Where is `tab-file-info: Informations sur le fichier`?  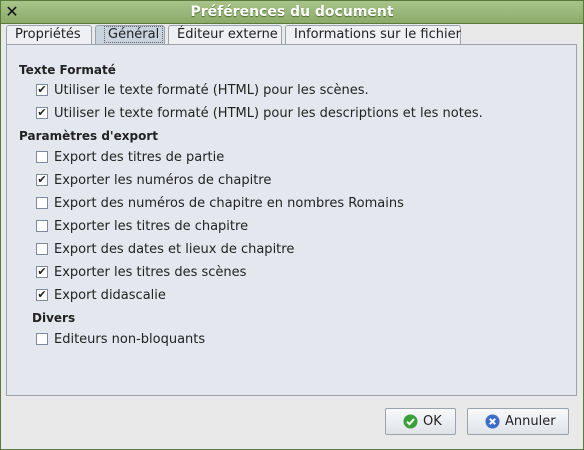
tab-file-info: Informations sur le fichier is located at coordinates (373, 34).